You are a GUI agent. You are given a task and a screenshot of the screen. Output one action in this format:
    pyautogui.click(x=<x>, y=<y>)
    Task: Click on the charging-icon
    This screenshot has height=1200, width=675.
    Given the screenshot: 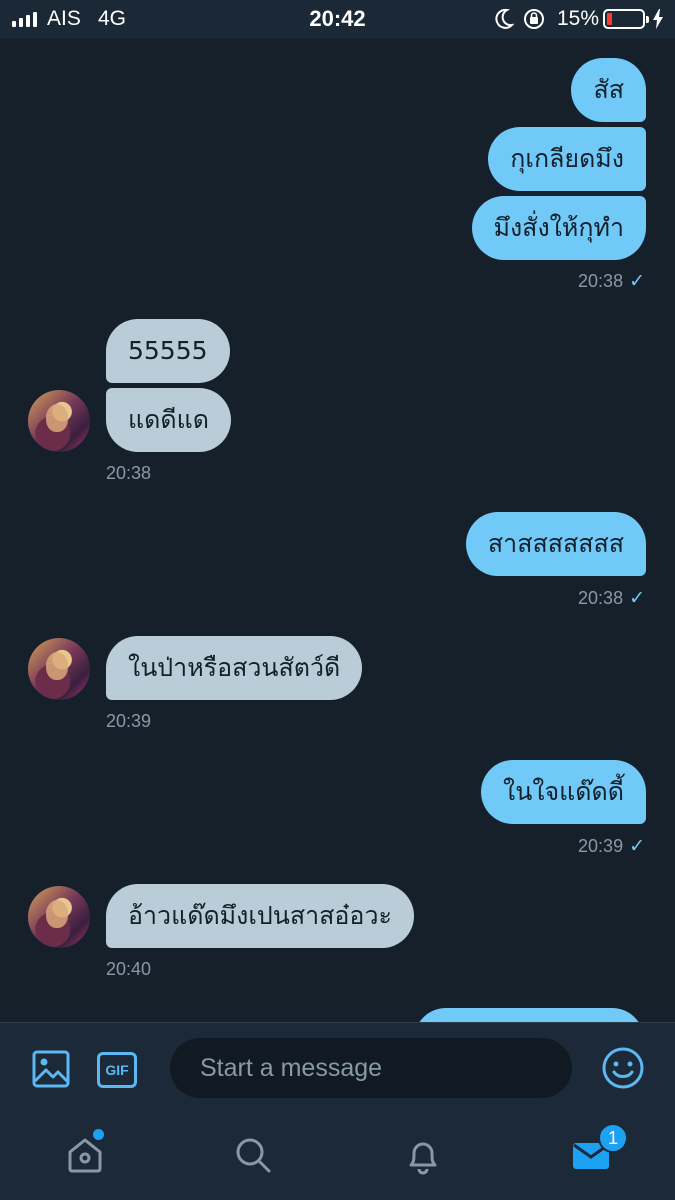 What is the action you would take?
    pyautogui.click(x=658, y=22)
    